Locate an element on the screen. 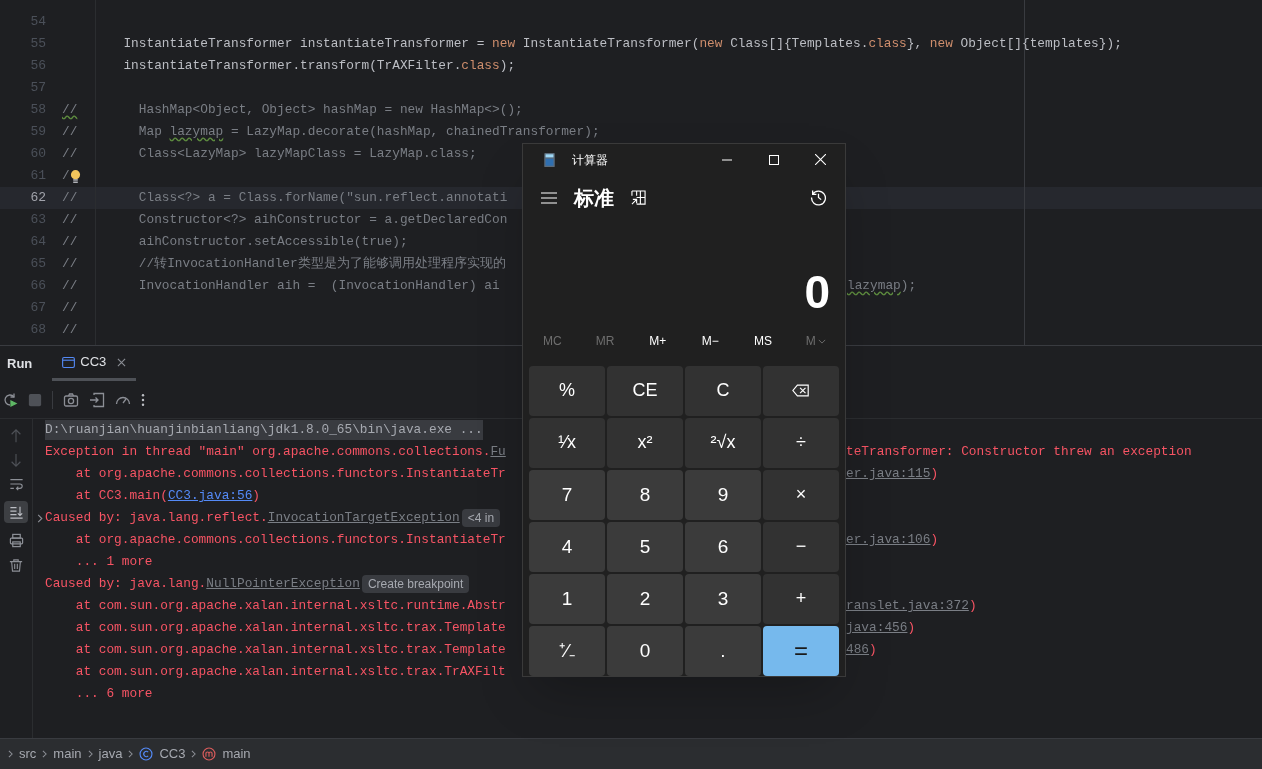  history-icon is located at coordinates (818, 198).